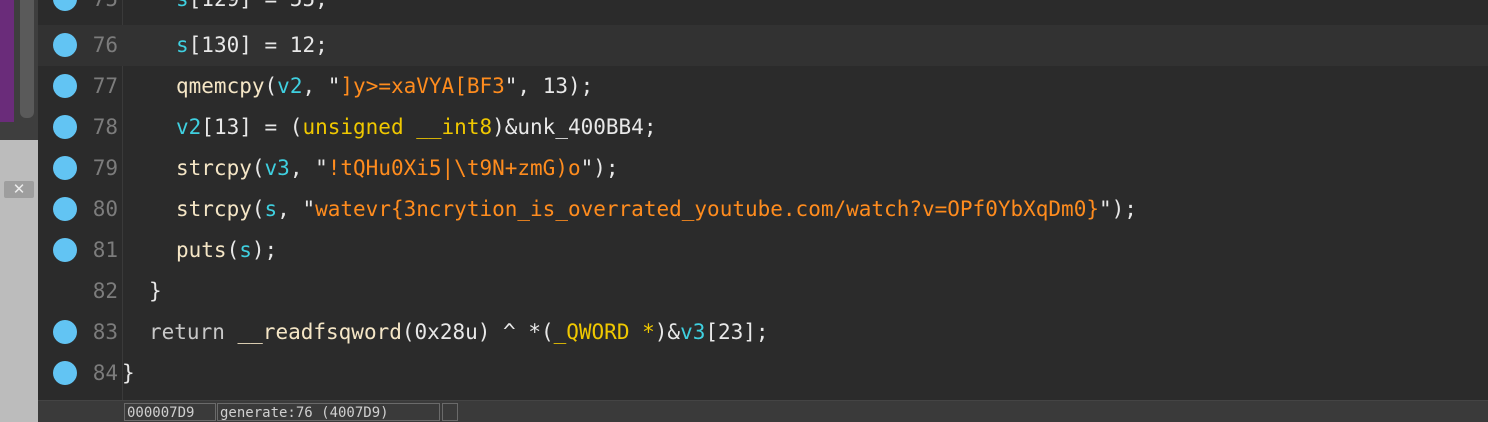 The width and height of the screenshot is (1488, 422). I want to click on left-panel: ✕, so click(19, 211).